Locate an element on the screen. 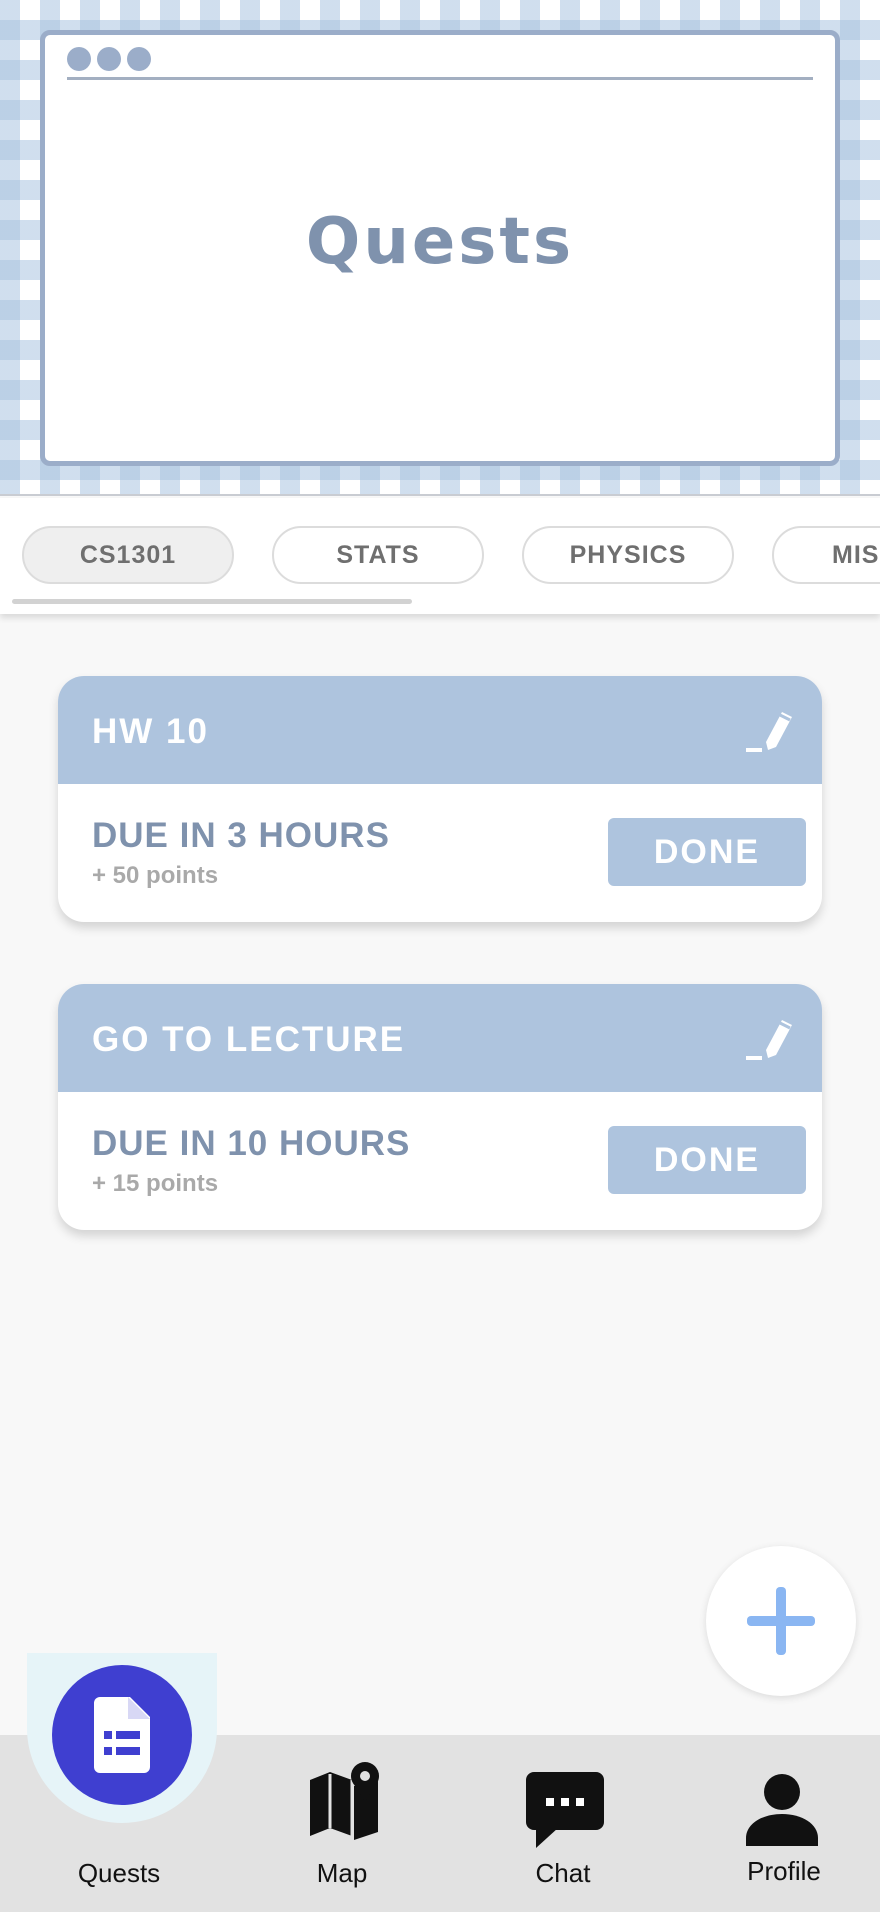 The height and width of the screenshot is (1912, 880). tabs-scrollbar is located at coordinates (212, 601).